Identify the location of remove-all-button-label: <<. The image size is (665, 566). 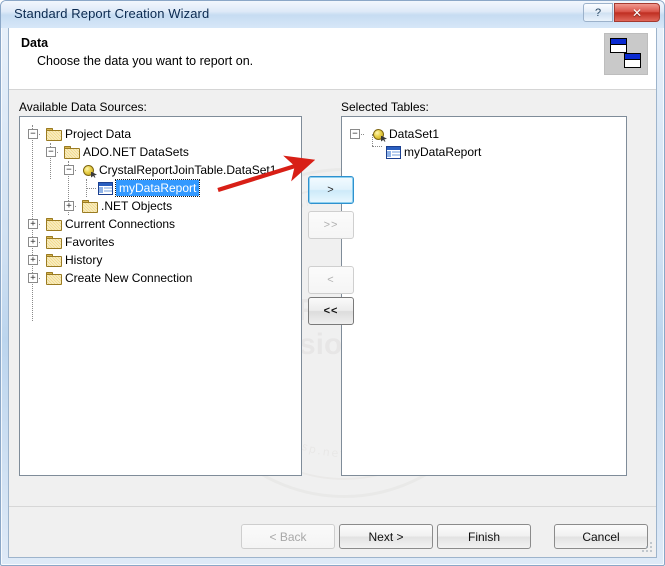
(331, 311).